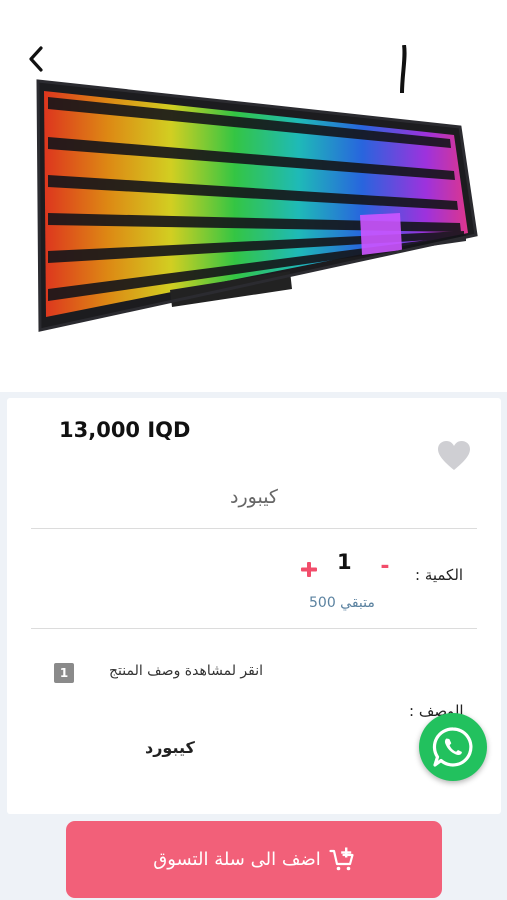  I want to click on heart-icon, so click(454, 455).